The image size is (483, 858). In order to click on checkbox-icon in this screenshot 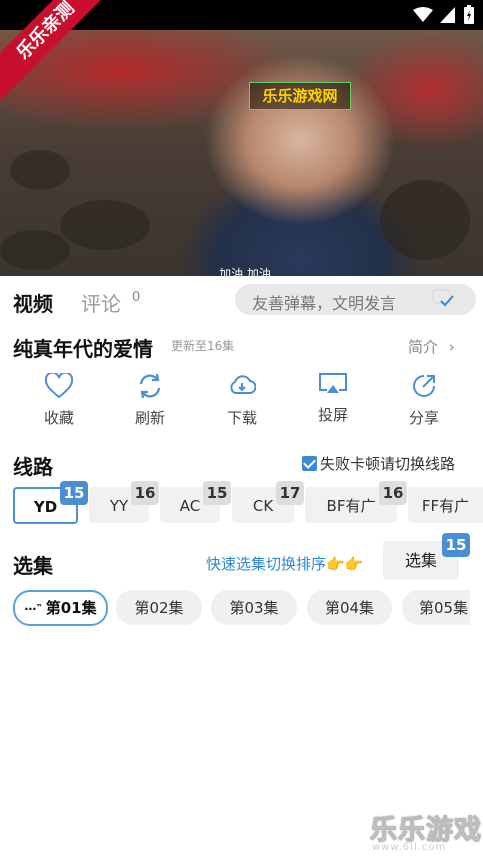, I will do `click(309, 463)`.